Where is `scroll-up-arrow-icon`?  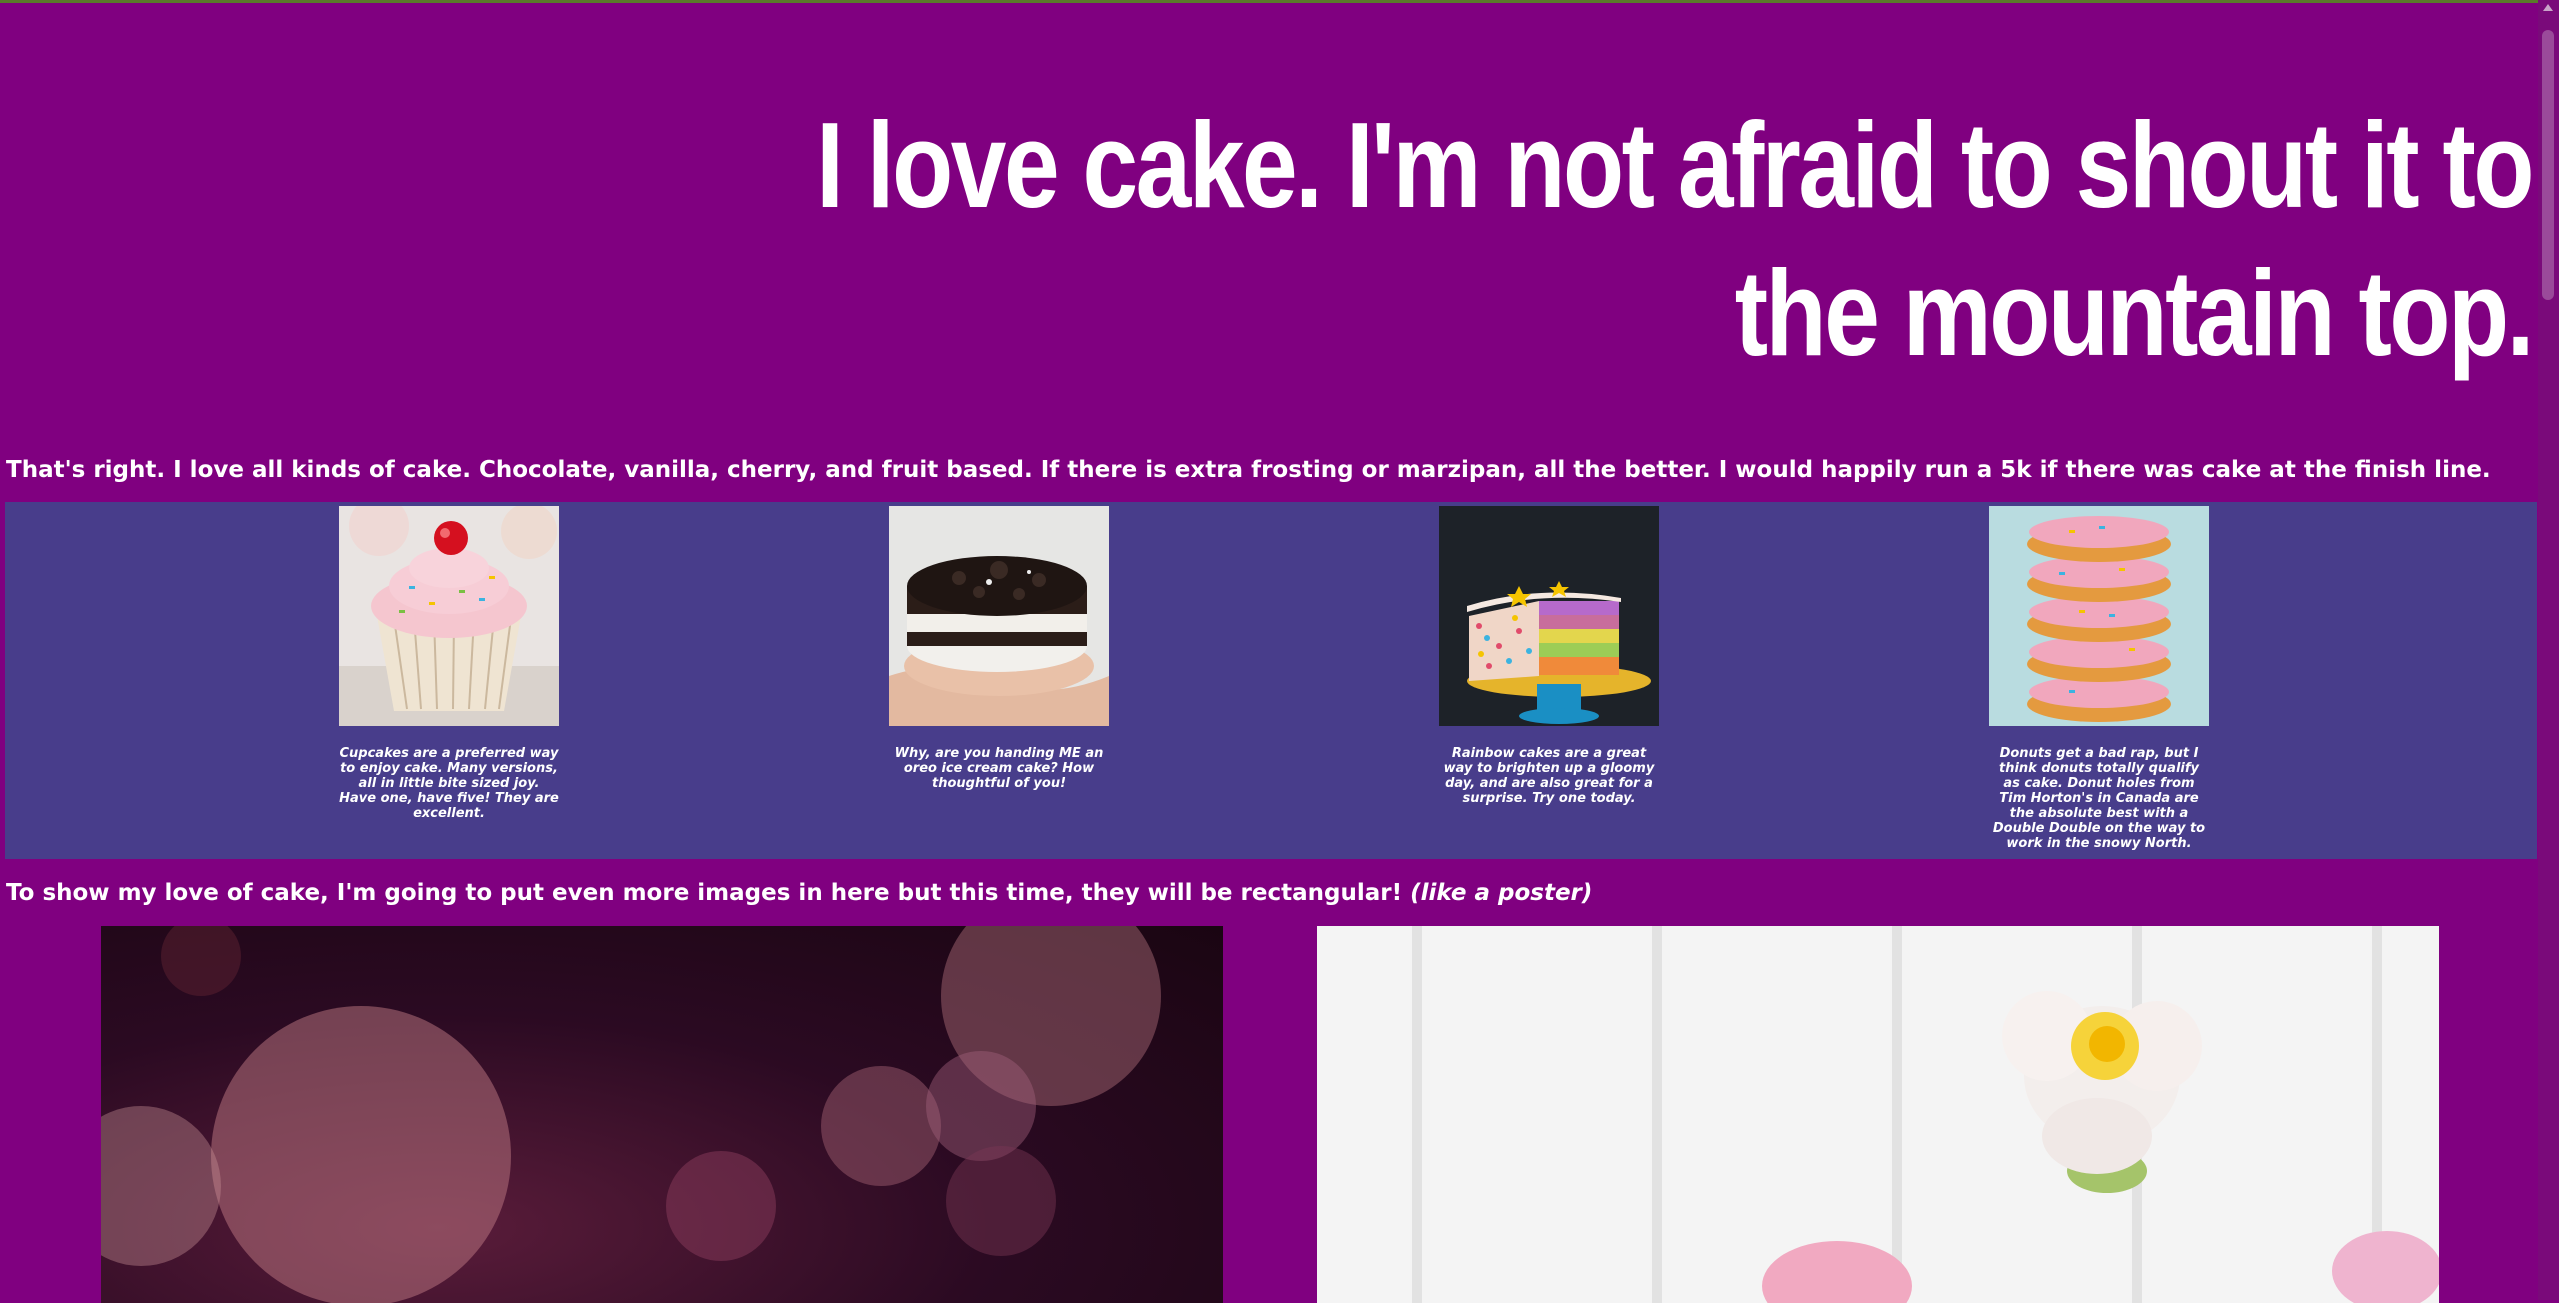
scroll-up-arrow-icon is located at coordinates (2548, 7).